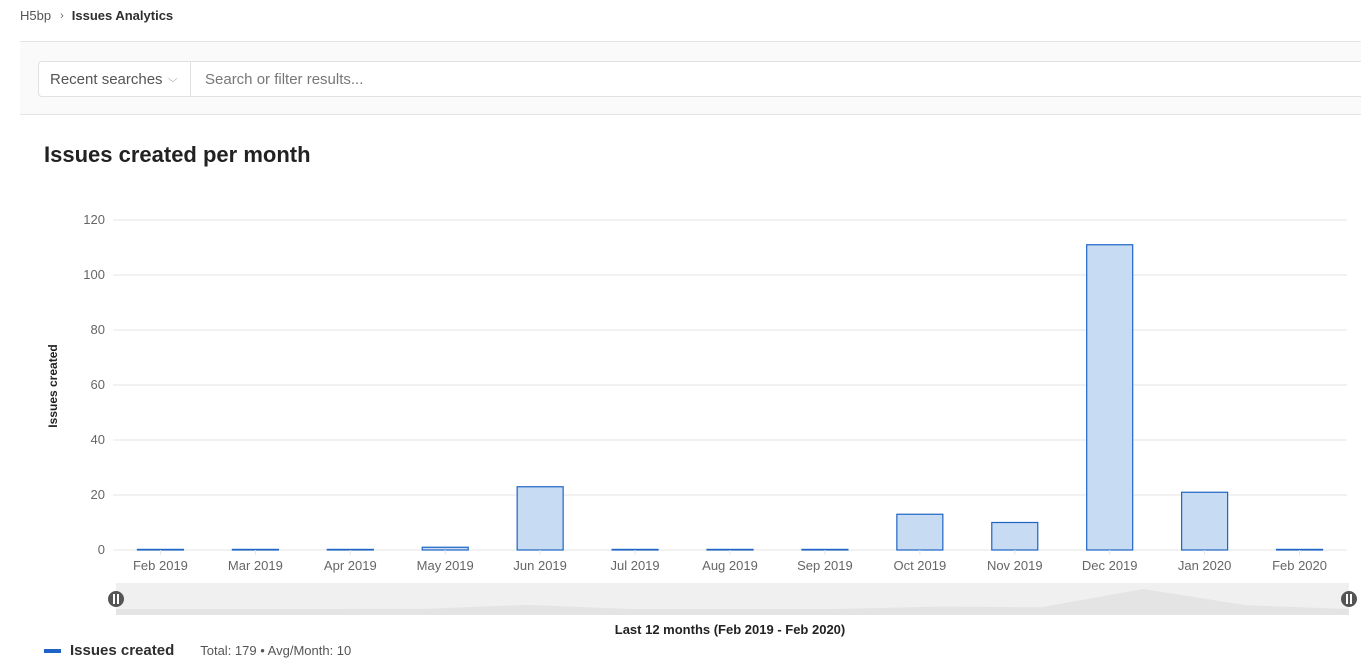  What do you see at coordinates (160, 565) in the screenshot?
I see `x-tick-label: Feb 2019` at bounding box center [160, 565].